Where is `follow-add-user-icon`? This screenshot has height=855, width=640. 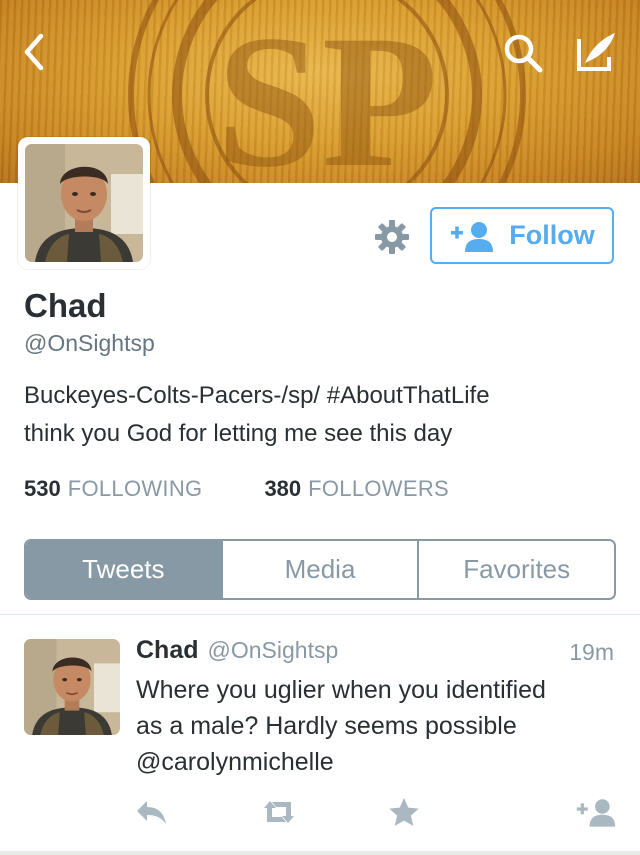
follow-add-user-icon is located at coordinates (596, 813).